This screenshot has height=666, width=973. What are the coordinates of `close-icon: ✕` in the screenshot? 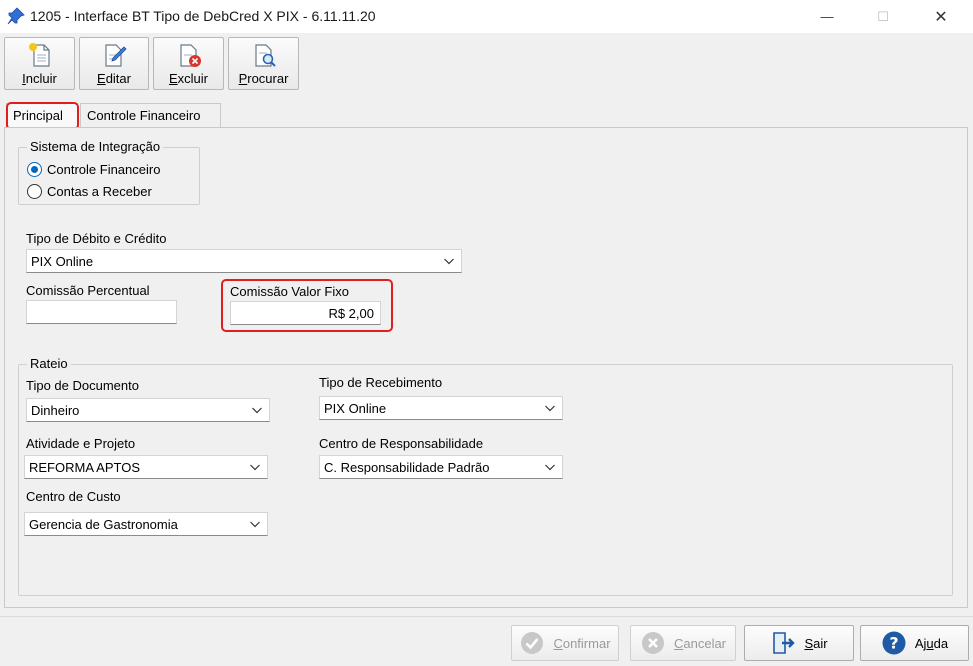 It's located at (941, 17).